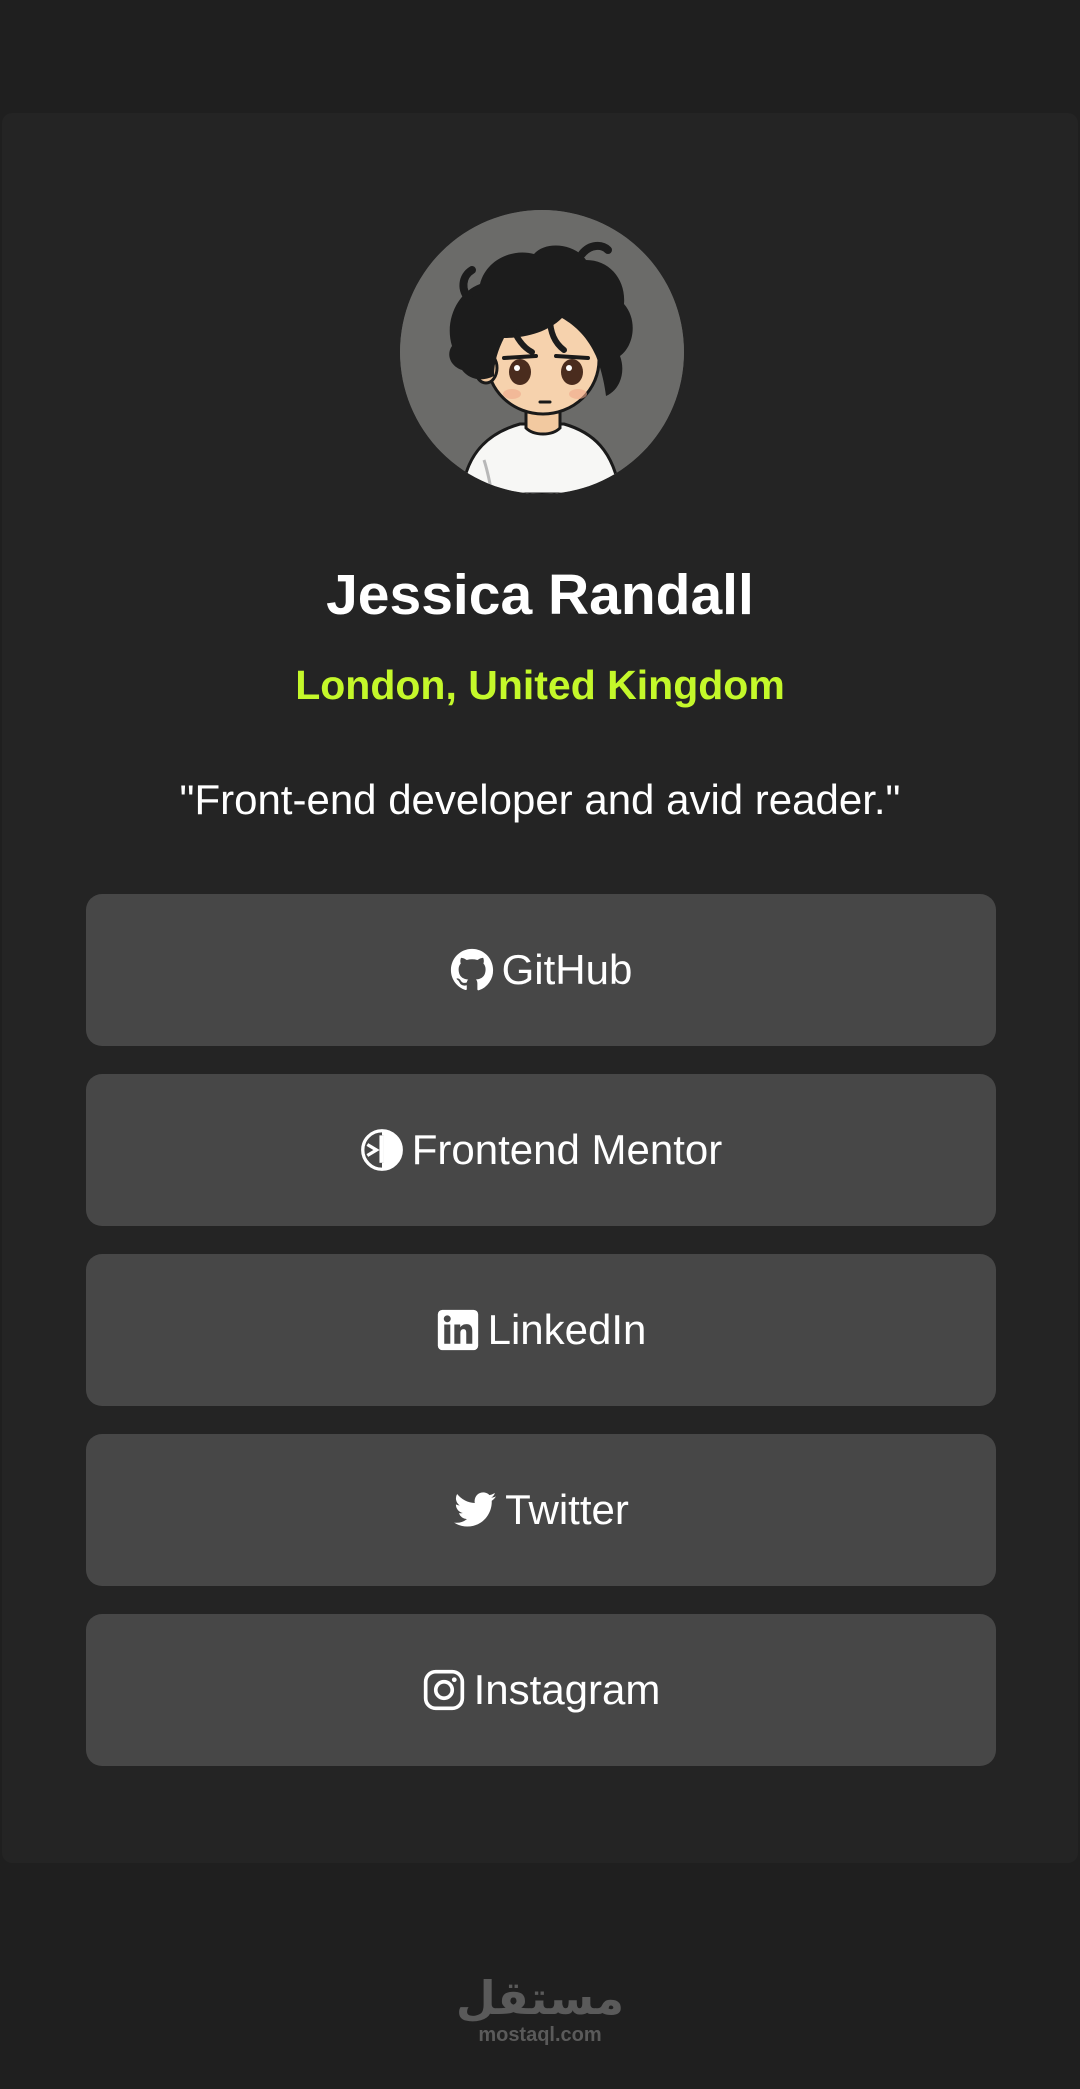 The width and height of the screenshot is (1080, 2089). I want to click on profile-bio: "Front-end developer and avid reader.", so click(540, 799).